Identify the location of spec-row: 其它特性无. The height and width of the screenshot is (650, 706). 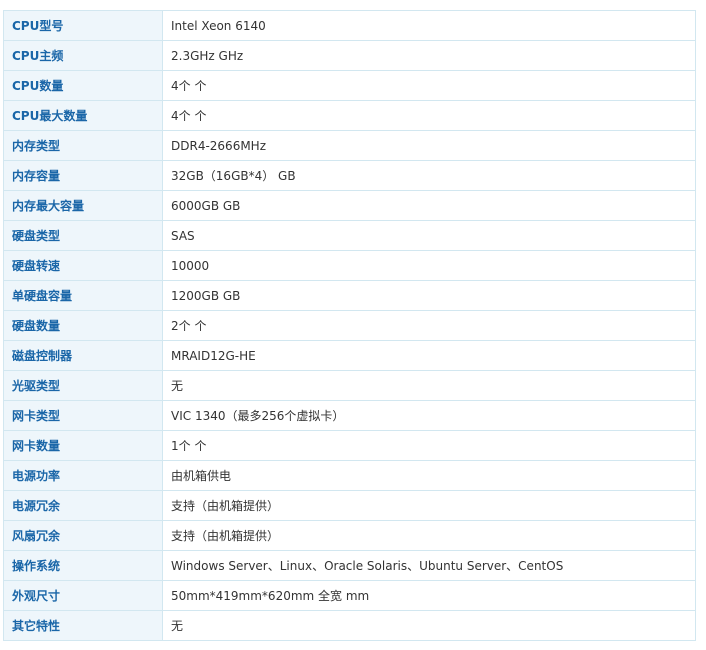
(349, 625).